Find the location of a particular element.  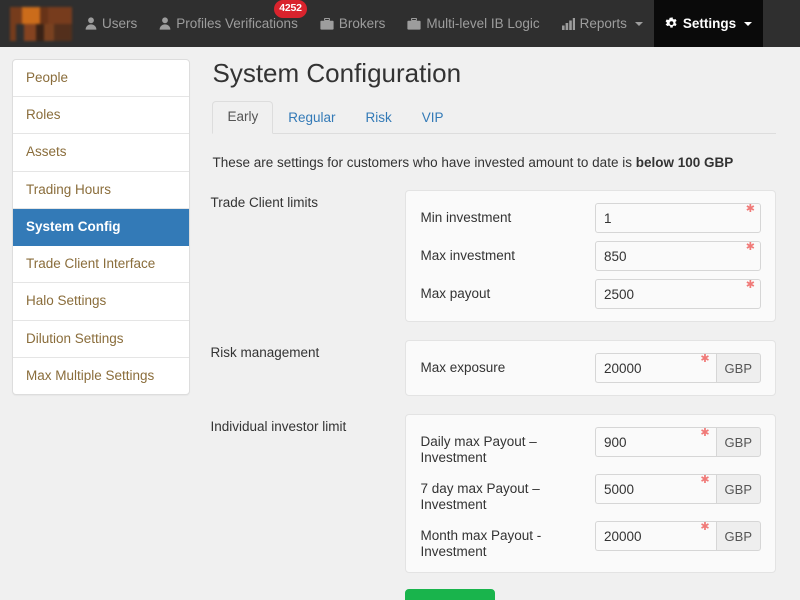

sidebar-item-trading-hours: Trading Hours is located at coordinates (101, 190).